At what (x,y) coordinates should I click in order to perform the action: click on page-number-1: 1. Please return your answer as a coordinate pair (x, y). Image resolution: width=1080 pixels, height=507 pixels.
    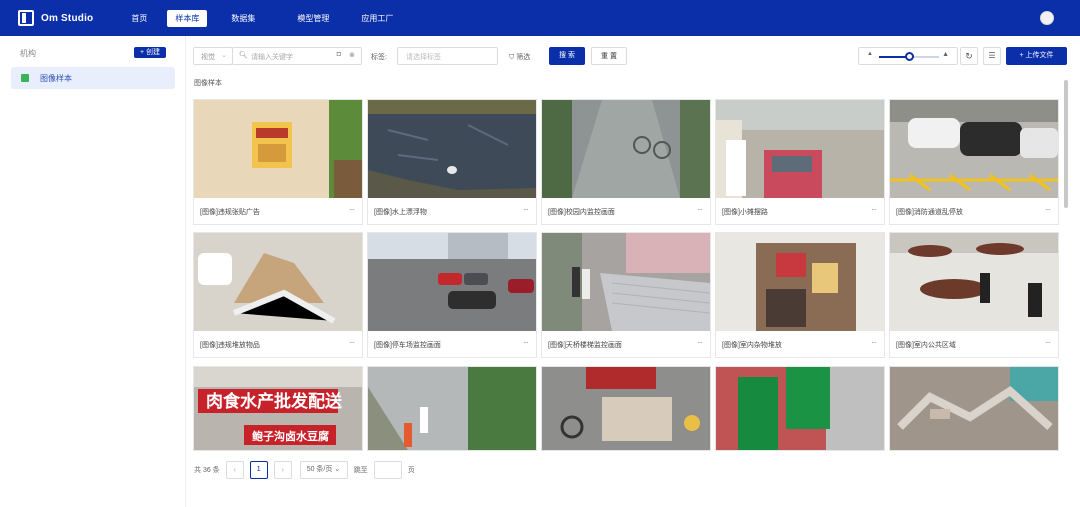
    Looking at the image, I should click on (258, 470).